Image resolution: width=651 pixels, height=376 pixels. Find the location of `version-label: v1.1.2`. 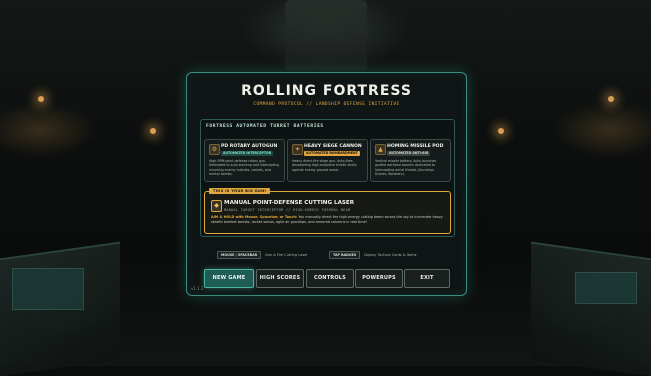

version-label: v1.1.2 is located at coordinates (197, 288).